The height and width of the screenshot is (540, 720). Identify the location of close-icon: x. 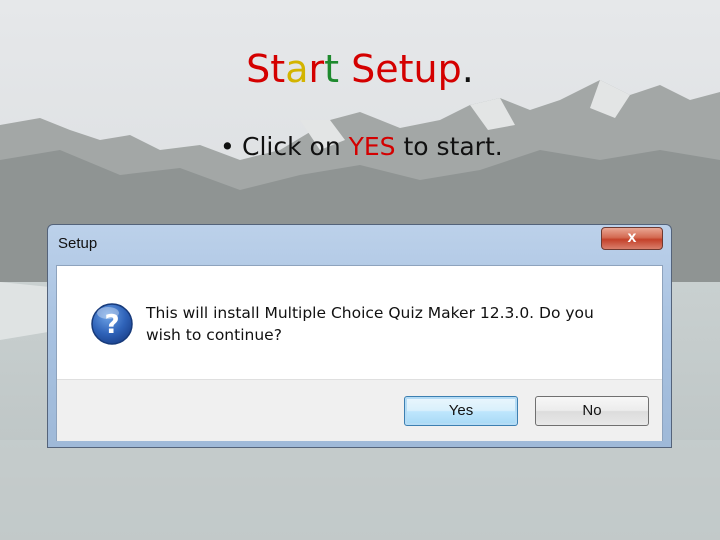
(632, 237).